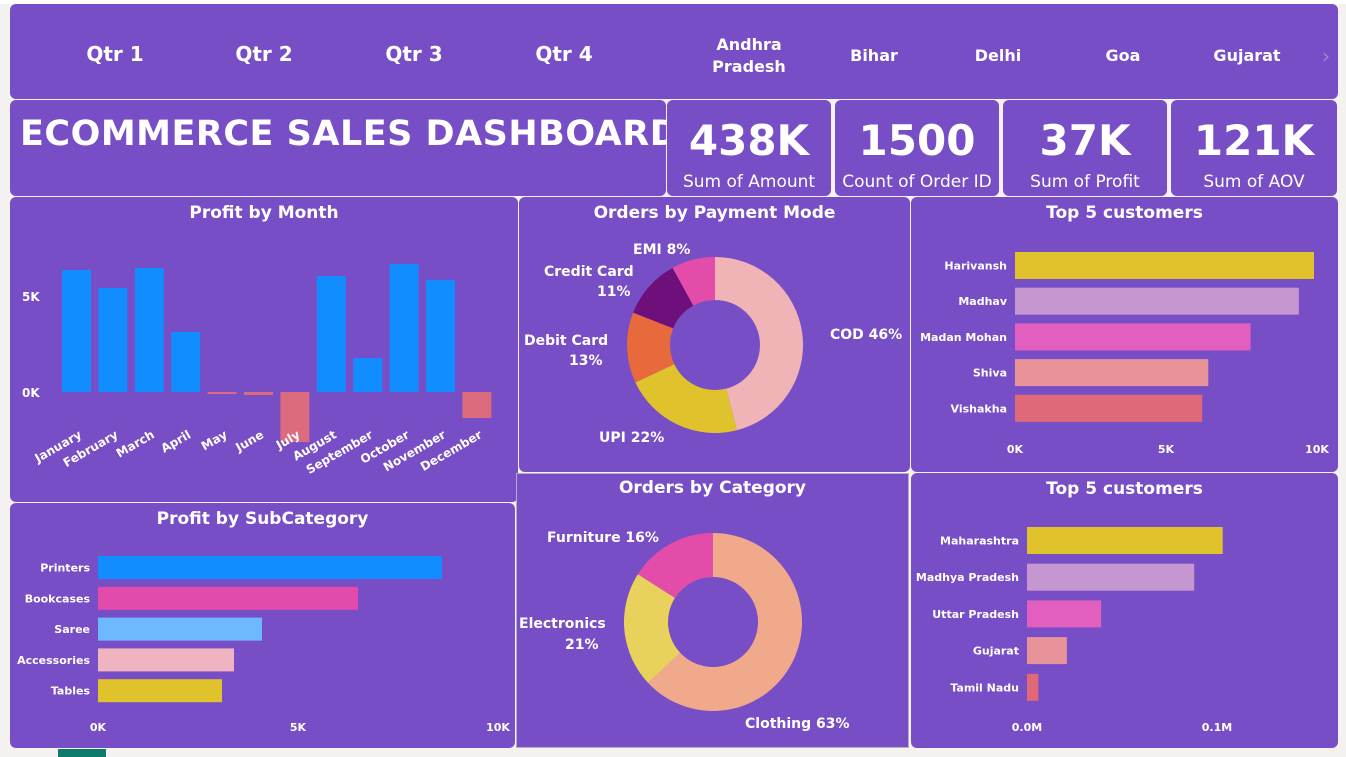 Image resolution: width=1346 pixels, height=757 pixels. Describe the element at coordinates (967, 577) in the screenshot. I see `category-label: Madhya Pradesh` at that location.